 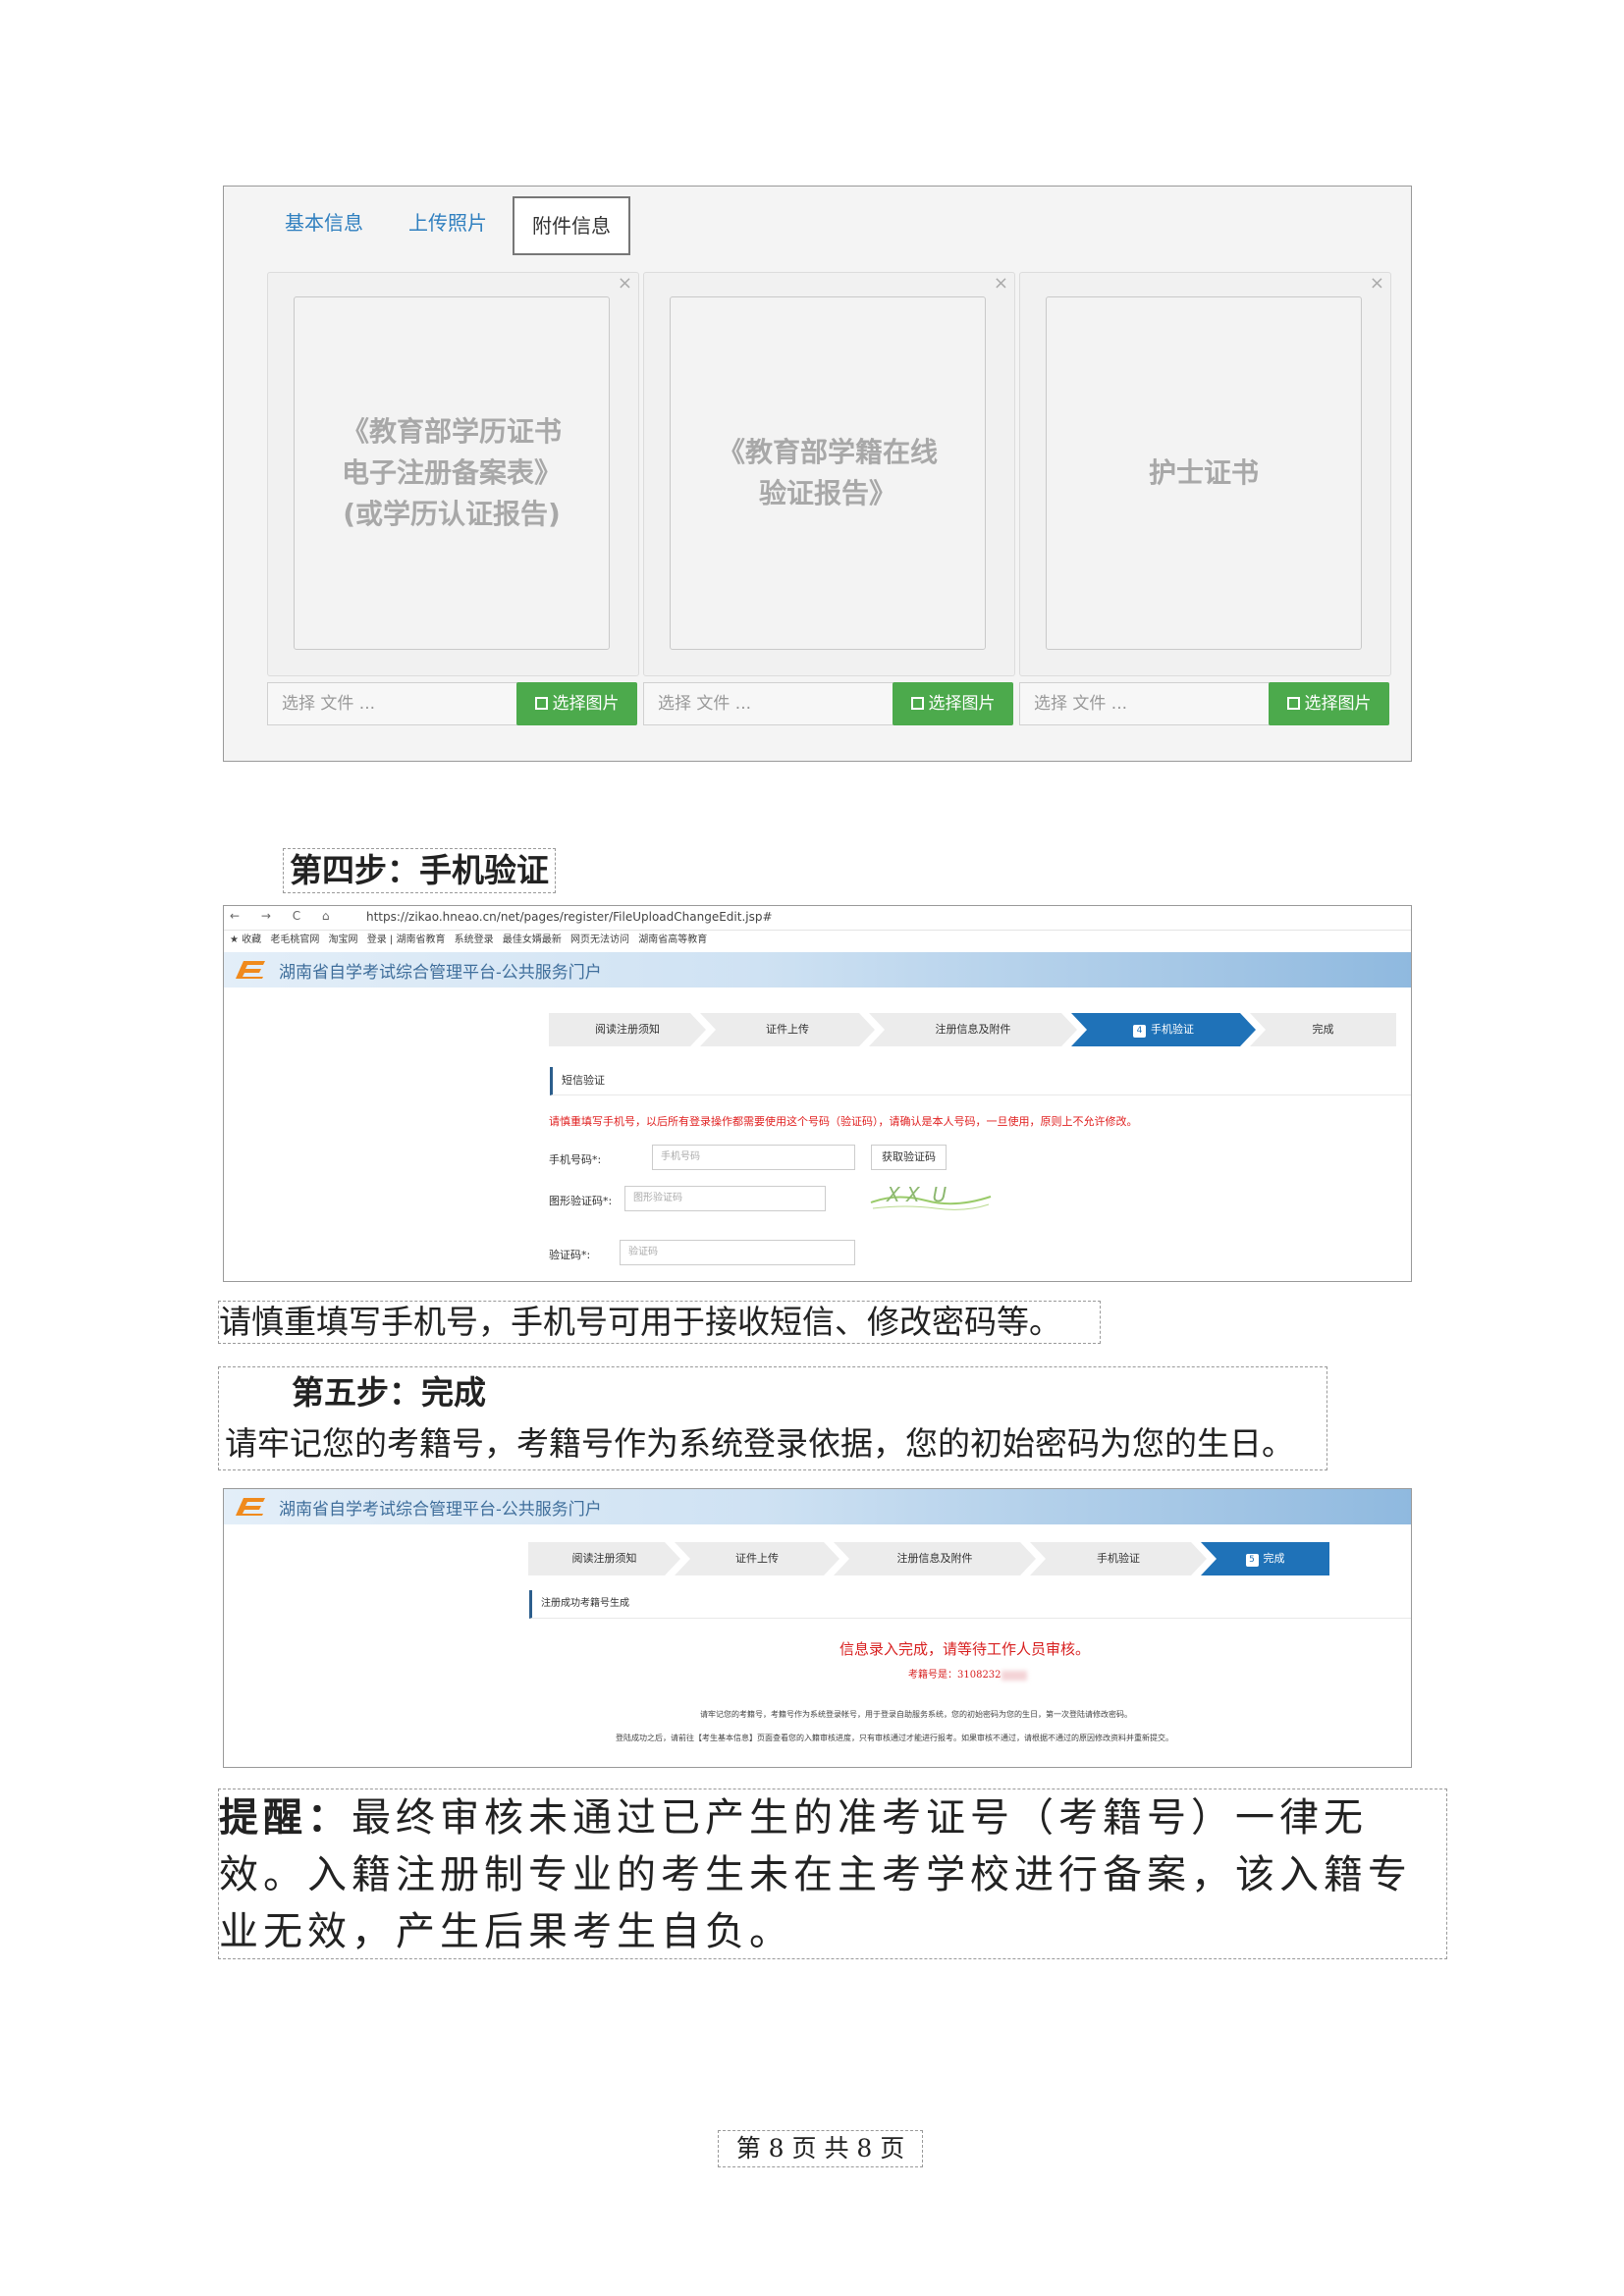 What do you see at coordinates (285, 1818) in the screenshot?
I see `reminder-label: 提醒：` at bounding box center [285, 1818].